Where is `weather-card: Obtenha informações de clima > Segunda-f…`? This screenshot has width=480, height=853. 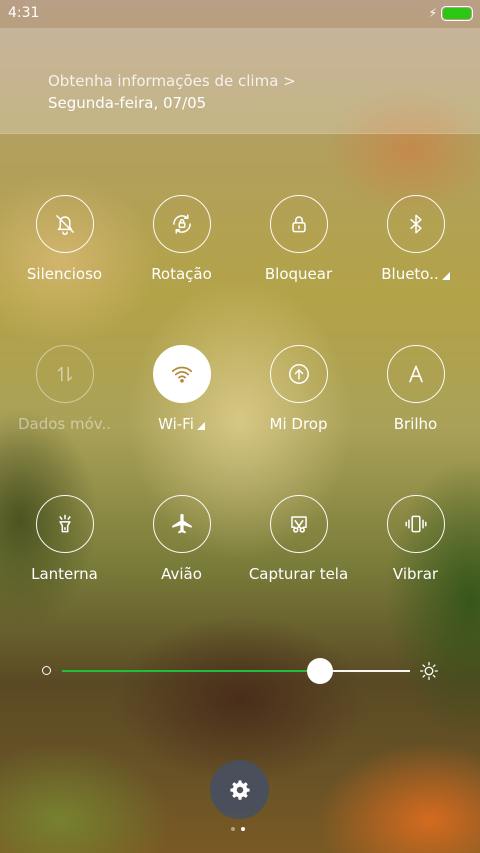 weather-card: Obtenha informações de clima > Segunda-f… is located at coordinates (240, 81).